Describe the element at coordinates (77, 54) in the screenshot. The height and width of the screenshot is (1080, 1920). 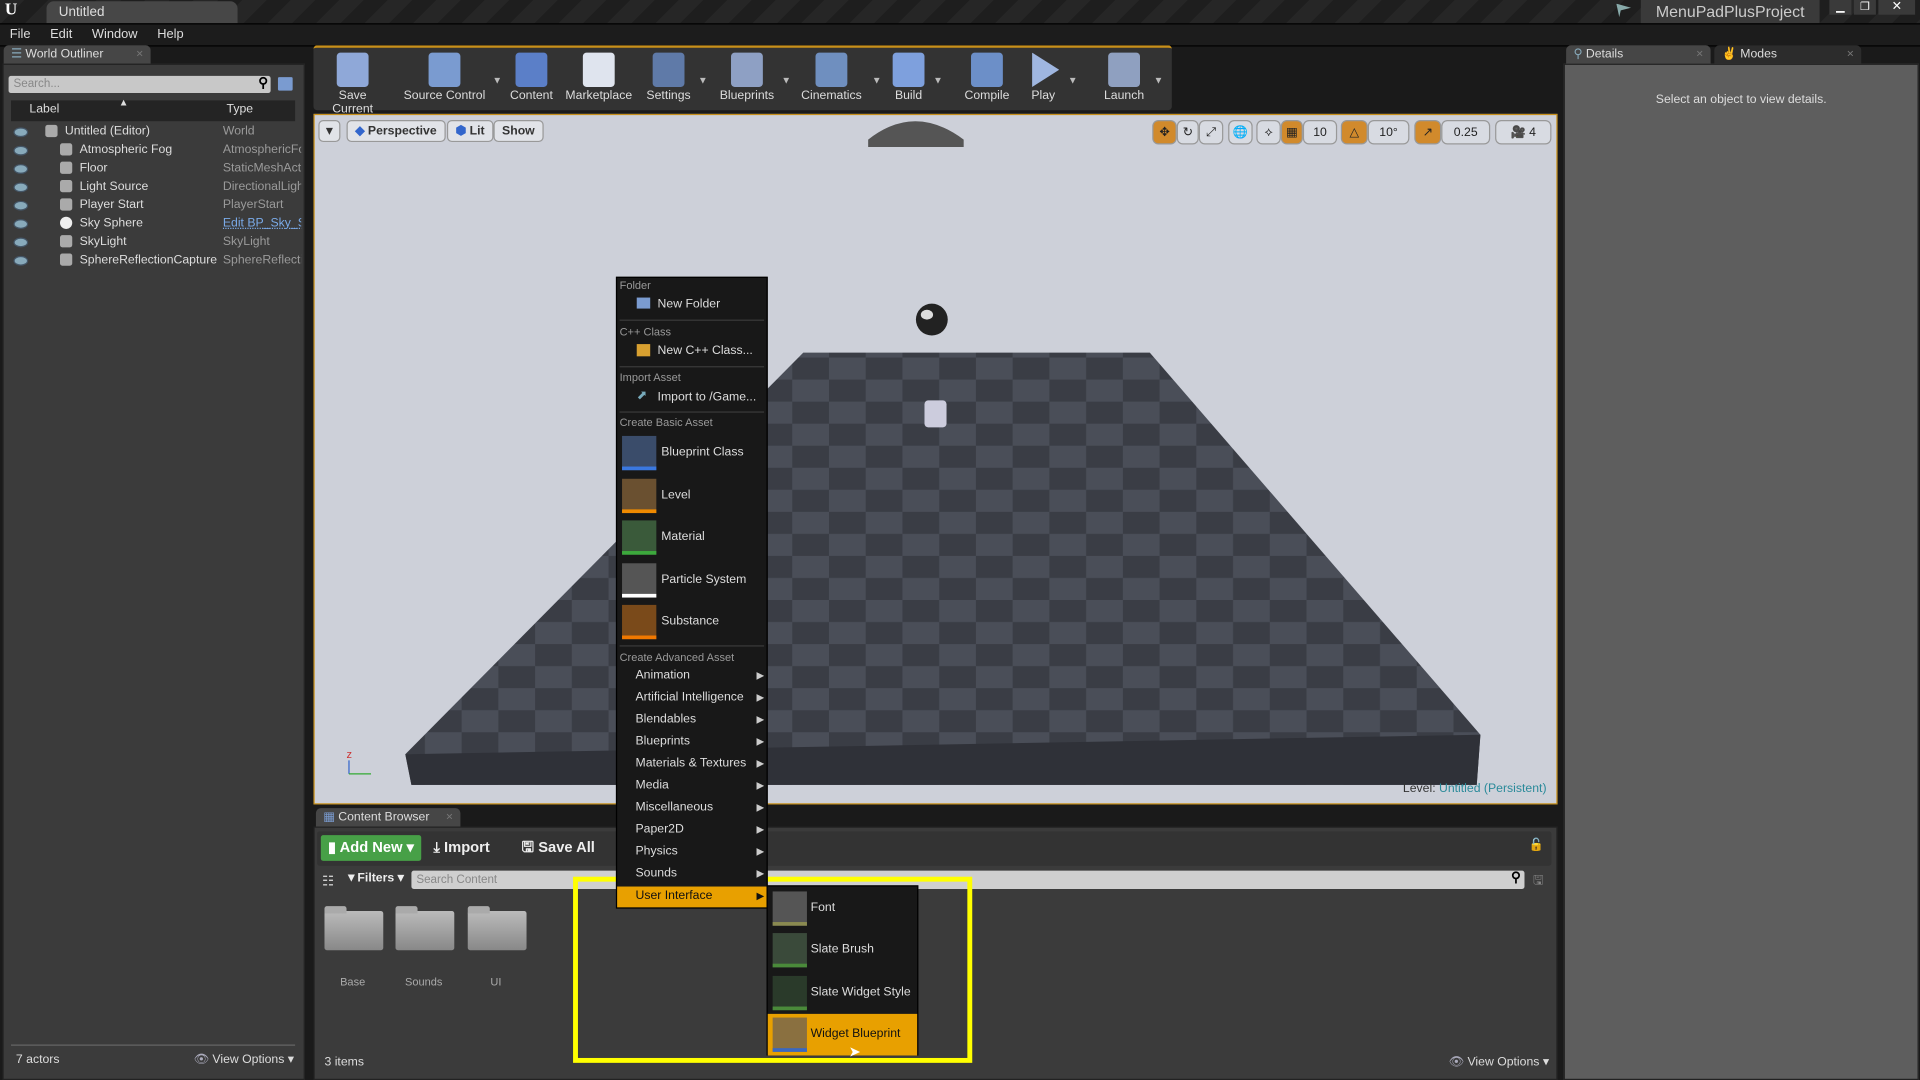
I see `tab-world-outliner: ☰ World Outliner ×` at that location.